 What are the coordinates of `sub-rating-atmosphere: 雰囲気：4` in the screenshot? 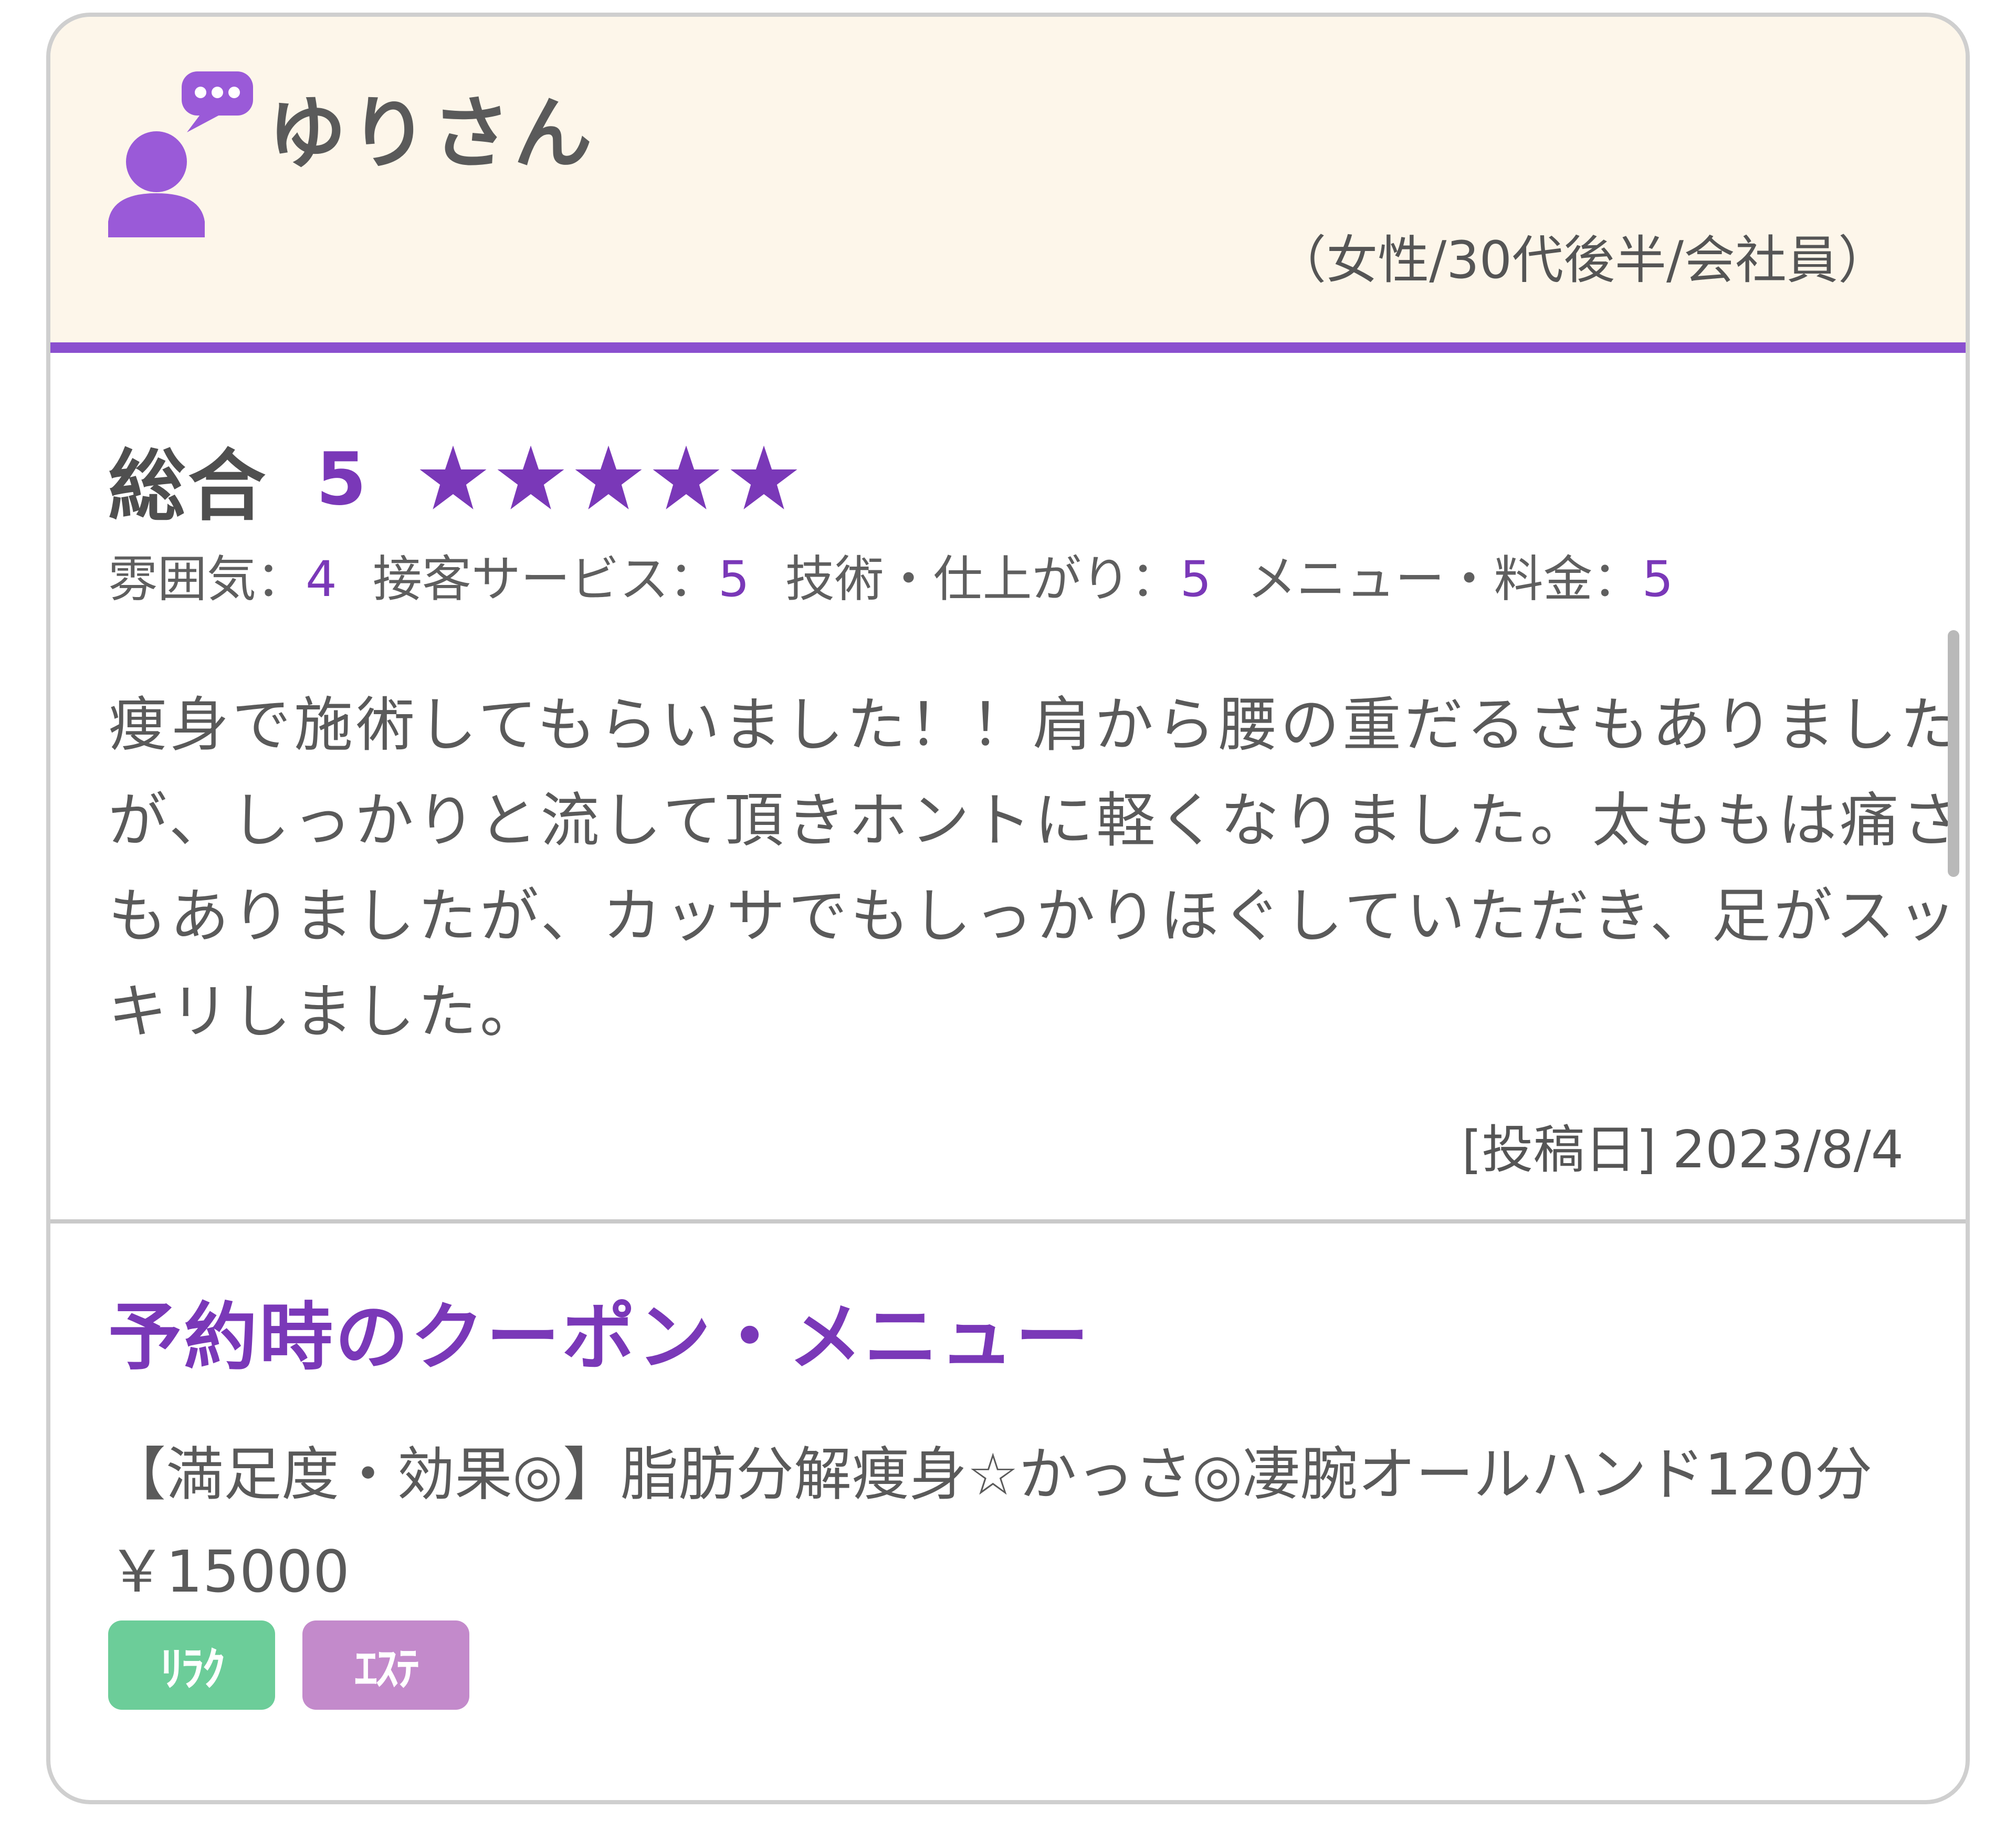 It's located at (222, 579).